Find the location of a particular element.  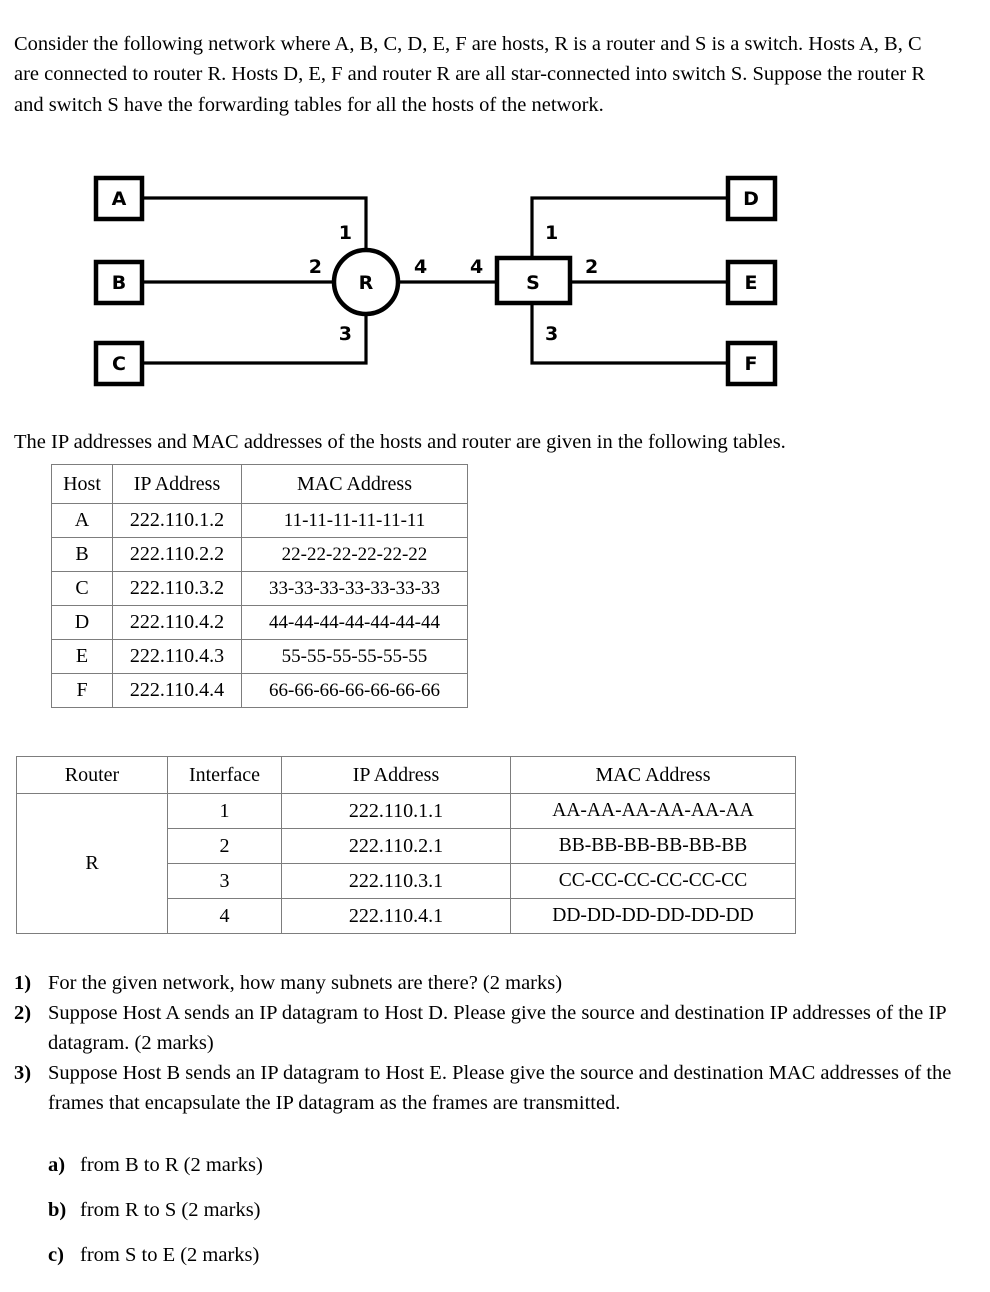

table-header-row: Host IP Address MAC Address is located at coordinates (259, 484).